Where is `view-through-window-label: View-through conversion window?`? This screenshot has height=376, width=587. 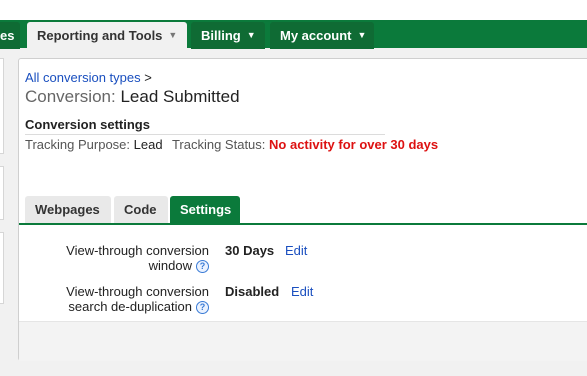 view-through-window-label: View-through conversion window? is located at coordinates (129, 258).